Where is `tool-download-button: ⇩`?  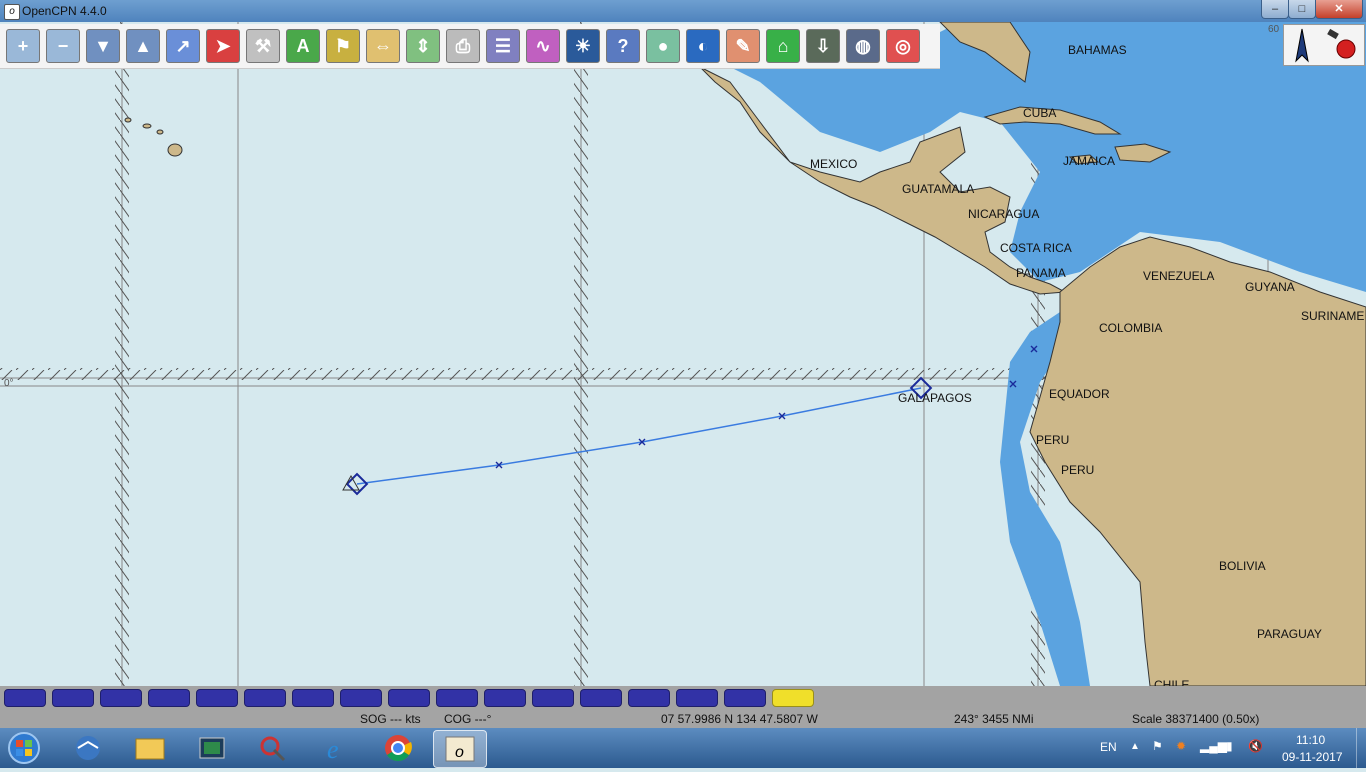
tool-download-button: ⇩ is located at coordinates (823, 46).